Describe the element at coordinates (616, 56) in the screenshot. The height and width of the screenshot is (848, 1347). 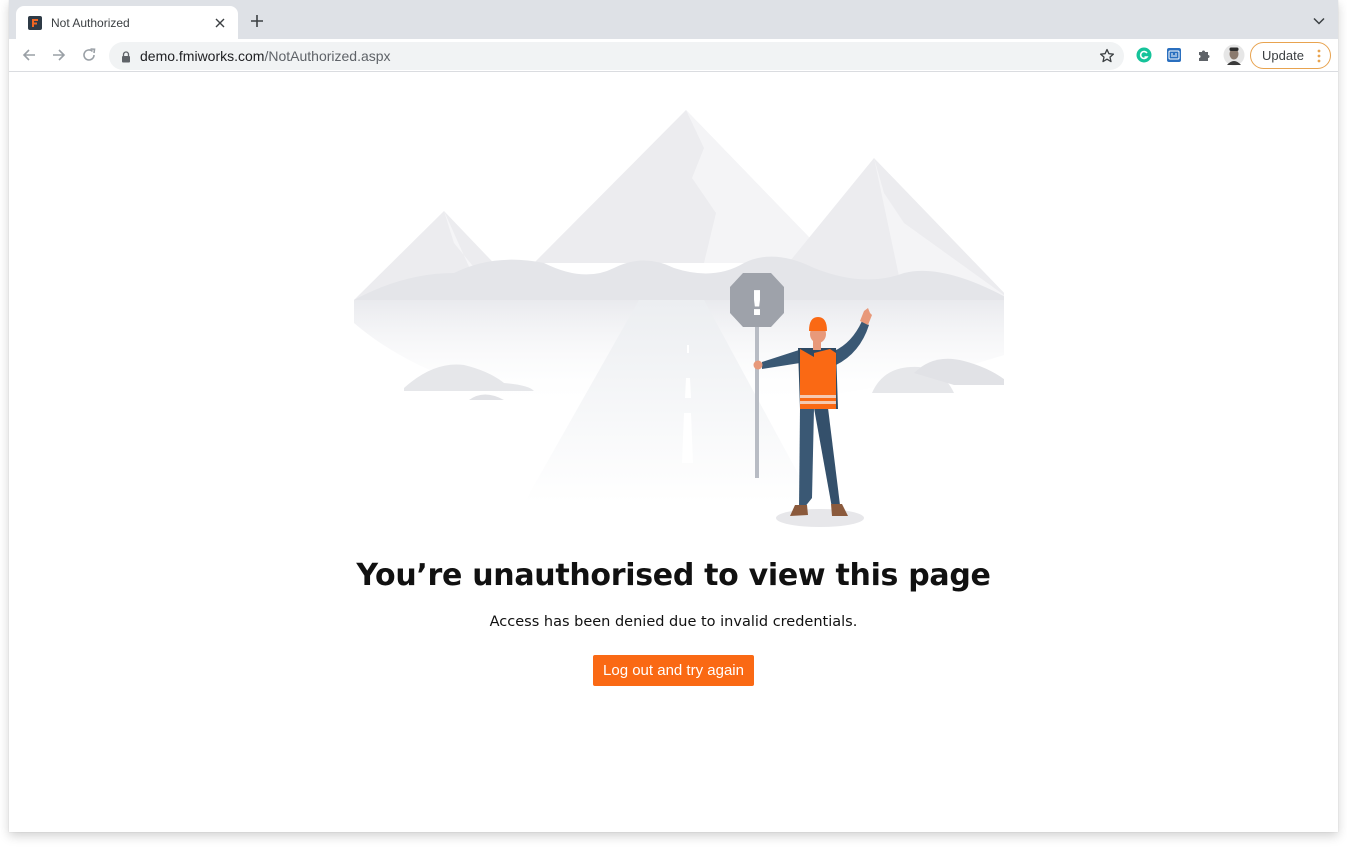
I see `address-bar: demo.fmiworks.com/NotAuthorized.aspx` at that location.